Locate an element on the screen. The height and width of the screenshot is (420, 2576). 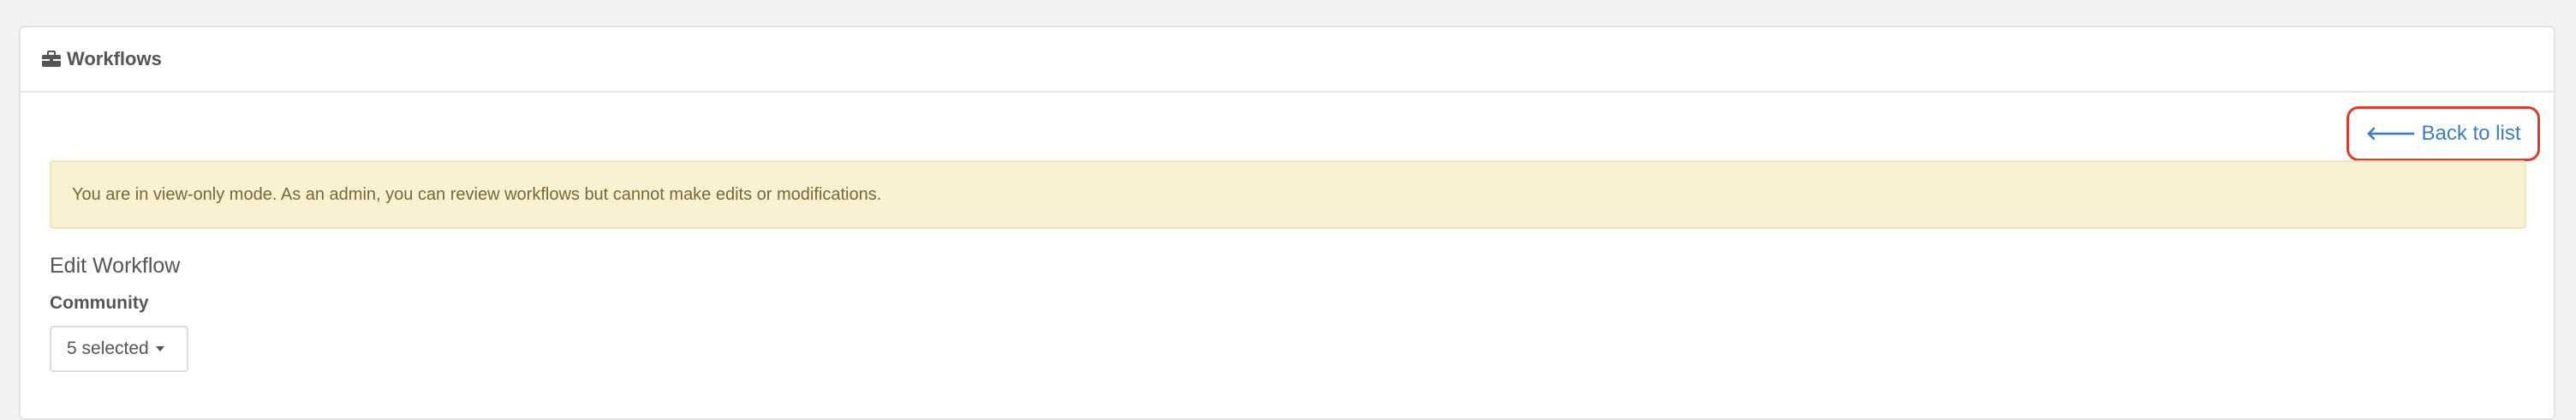
form-title: Edit Workflow is located at coordinates (116, 266).